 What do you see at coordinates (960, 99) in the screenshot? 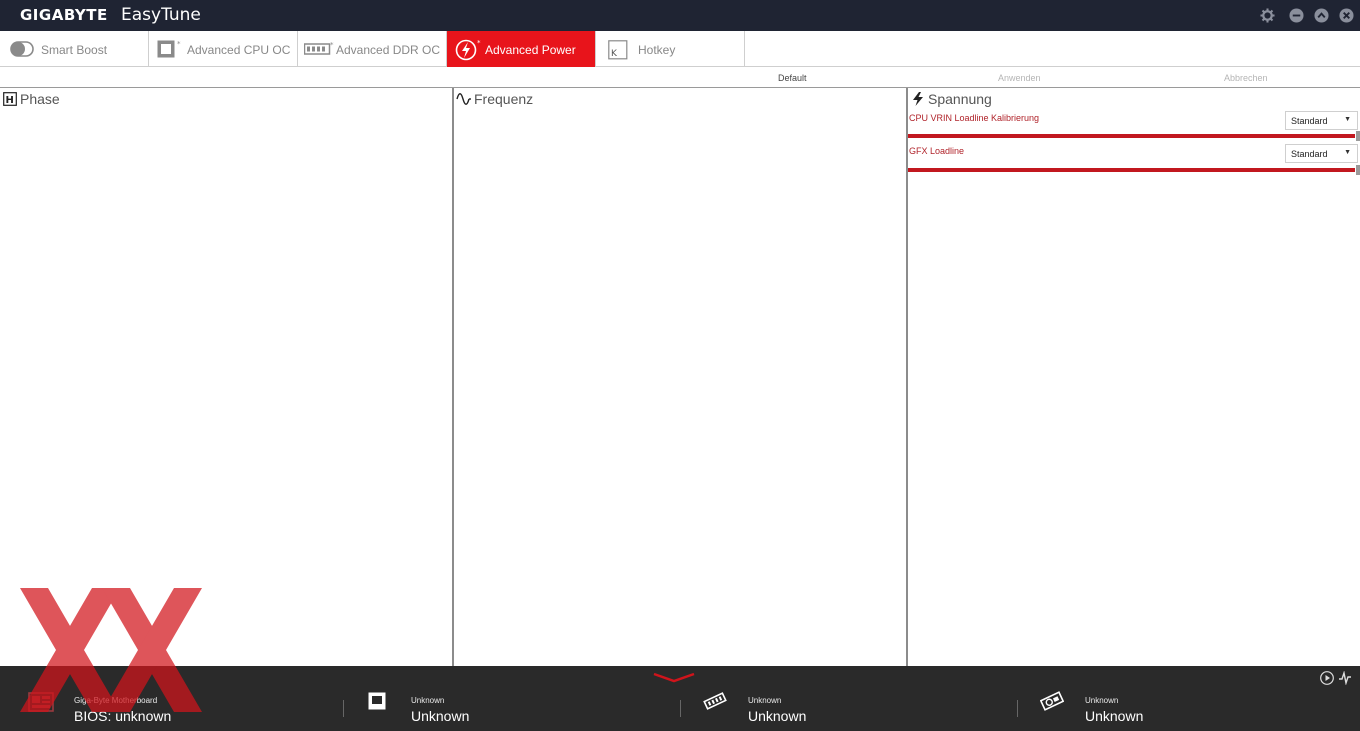
I see `voltage-title: Spannung` at bounding box center [960, 99].